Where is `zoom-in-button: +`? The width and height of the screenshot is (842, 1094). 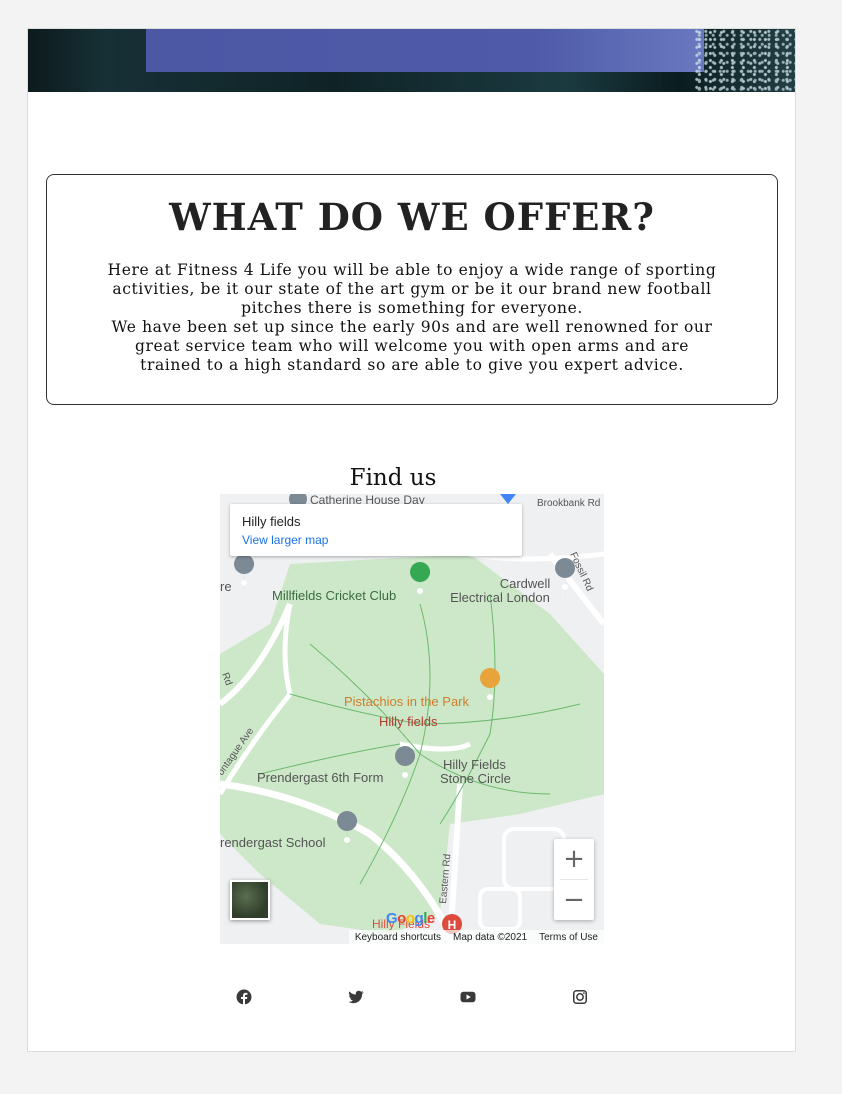 zoom-in-button: + is located at coordinates (574, 859).